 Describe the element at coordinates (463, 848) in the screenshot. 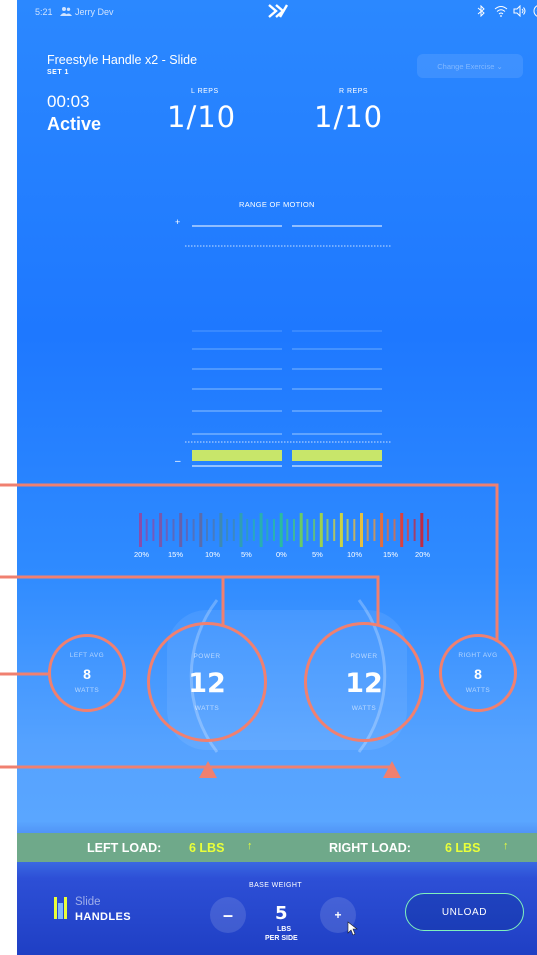

I see `right-load-value: 6 LBS` at that location.